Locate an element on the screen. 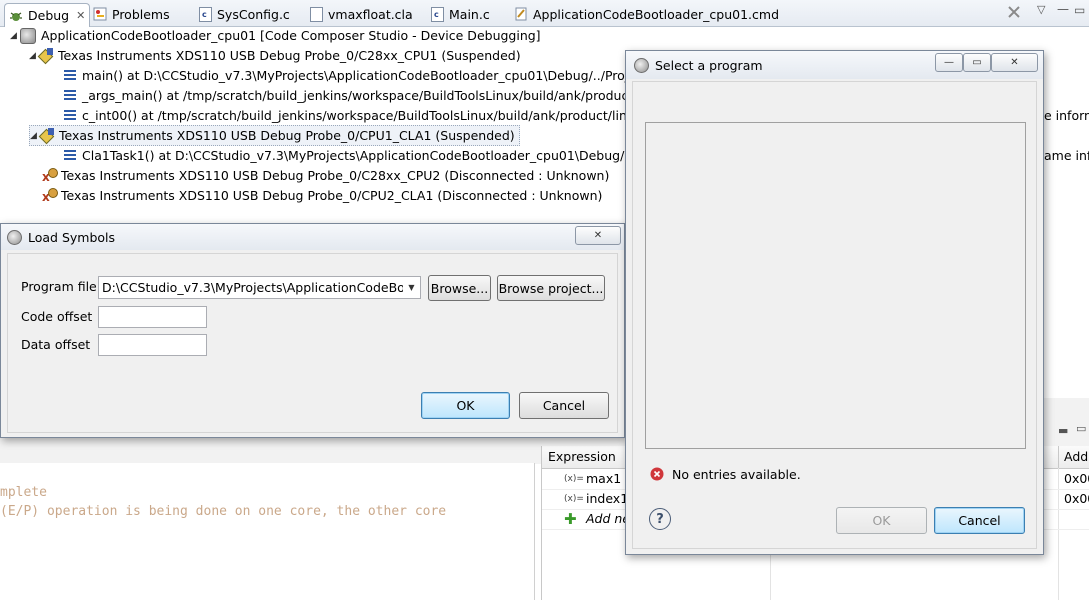  tab-label: Main.c is located at coordinates (469, 14).